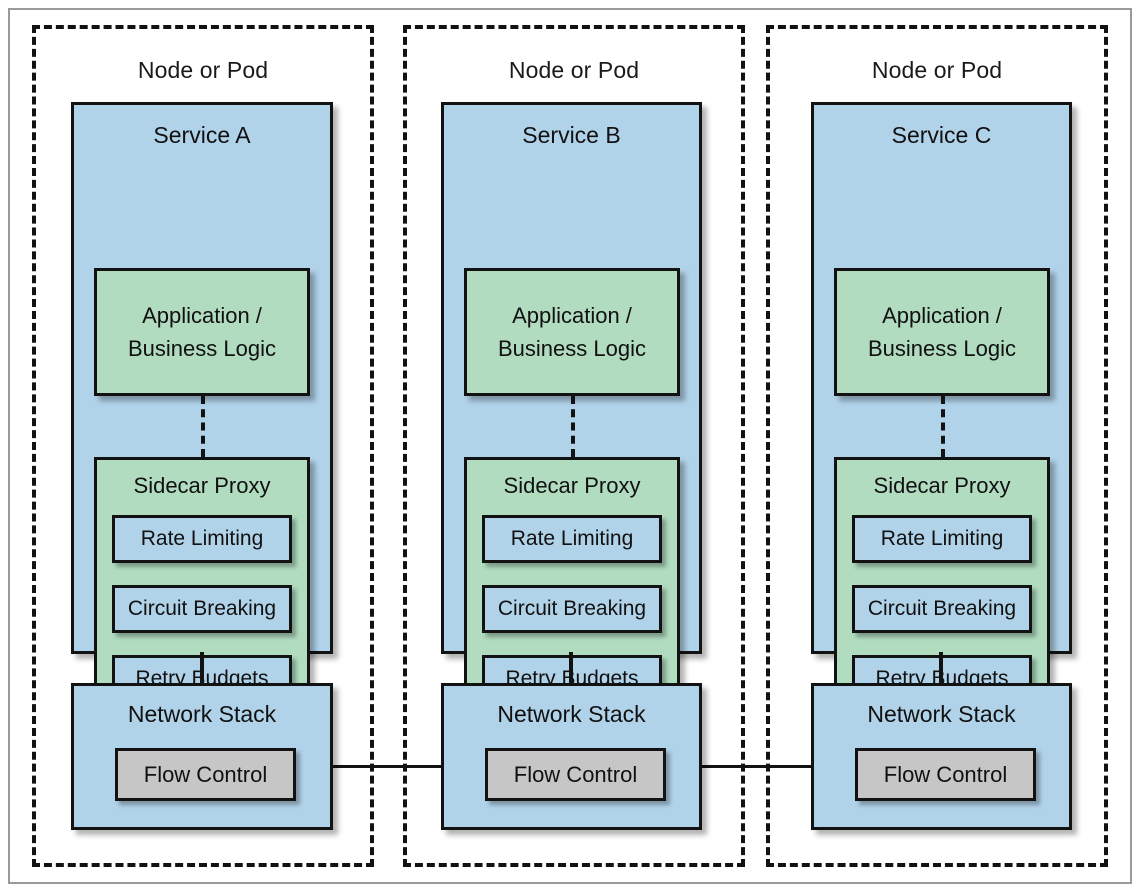  I want to click on service-title-b: Service B, so click(571, 135).